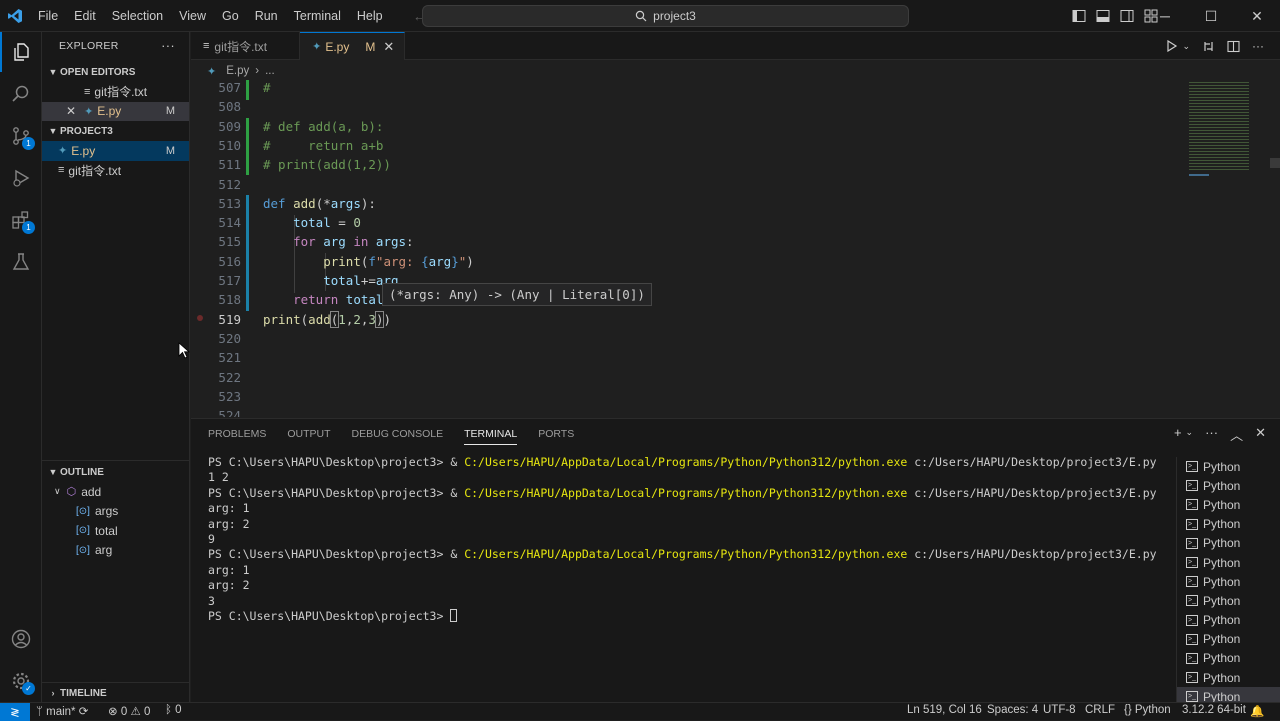 This screenshot has height=721, width=1280. What do you see at coordinates (84, 712) in the screenshot?
I see `sync-icon: ⟳` at bounding box center [84, 712].